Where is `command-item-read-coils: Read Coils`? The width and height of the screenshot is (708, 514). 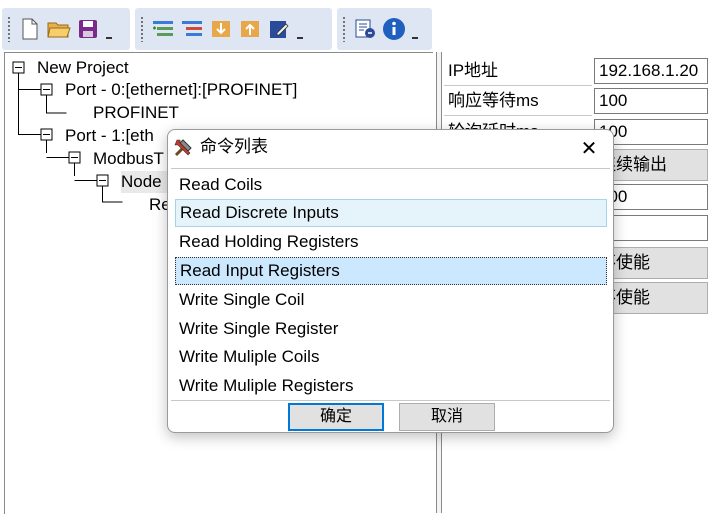
command-item-read-coils: Read Coils is located at coordinates (391, 185).